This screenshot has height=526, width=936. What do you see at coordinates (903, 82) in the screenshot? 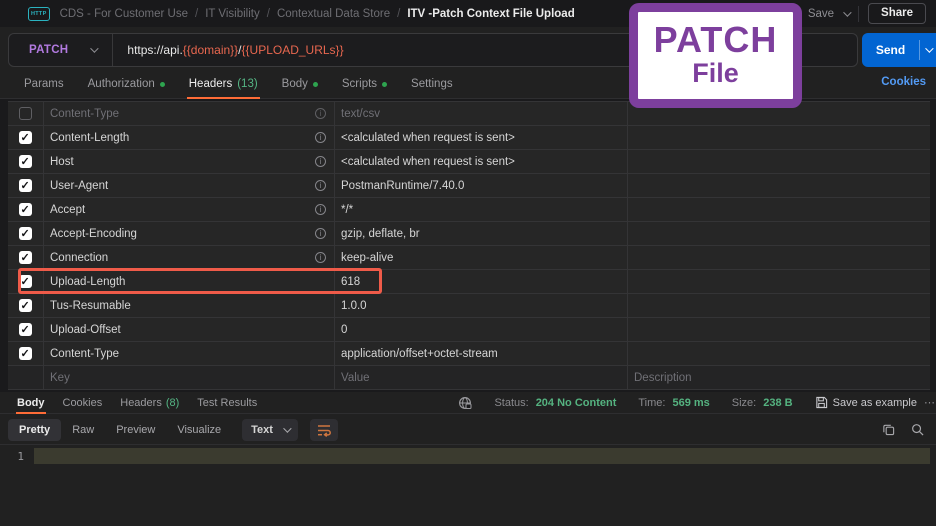
I see `cookies-link: Cookies` at bounding box center [903, 82].